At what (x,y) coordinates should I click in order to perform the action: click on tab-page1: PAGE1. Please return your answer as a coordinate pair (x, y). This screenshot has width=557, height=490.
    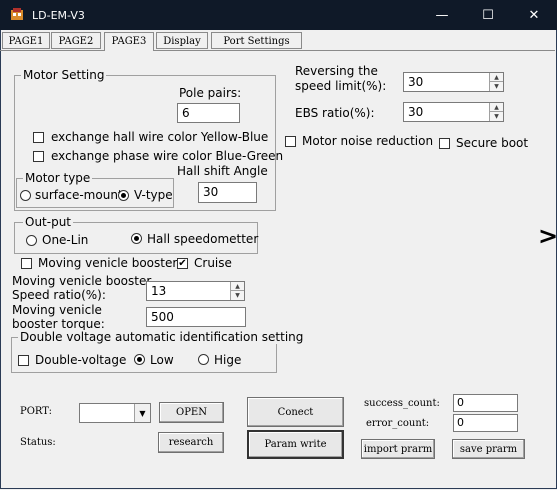
    Looking at the image, I should click on (26, 40).